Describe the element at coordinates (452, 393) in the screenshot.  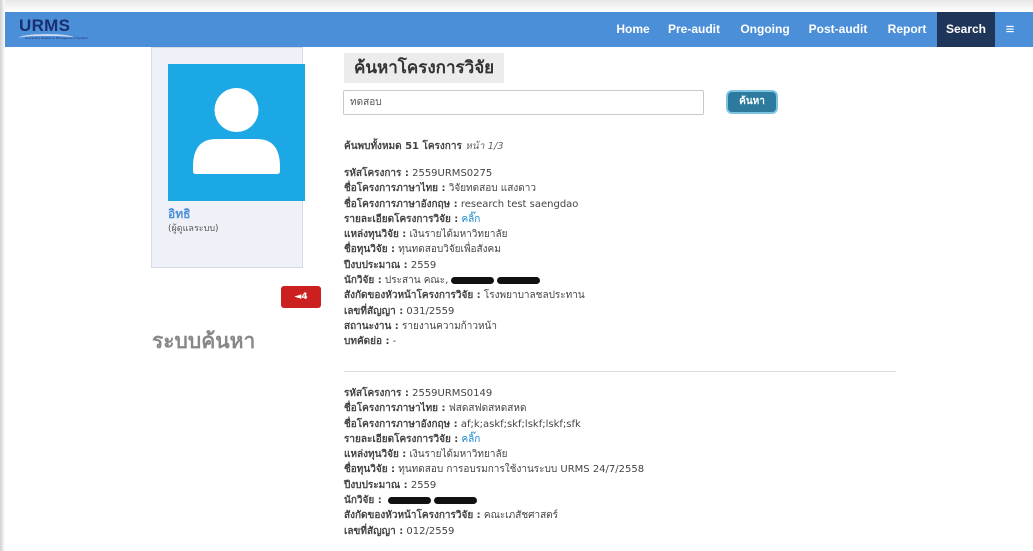
I see `project-code: 2559URMS0149` at that location.